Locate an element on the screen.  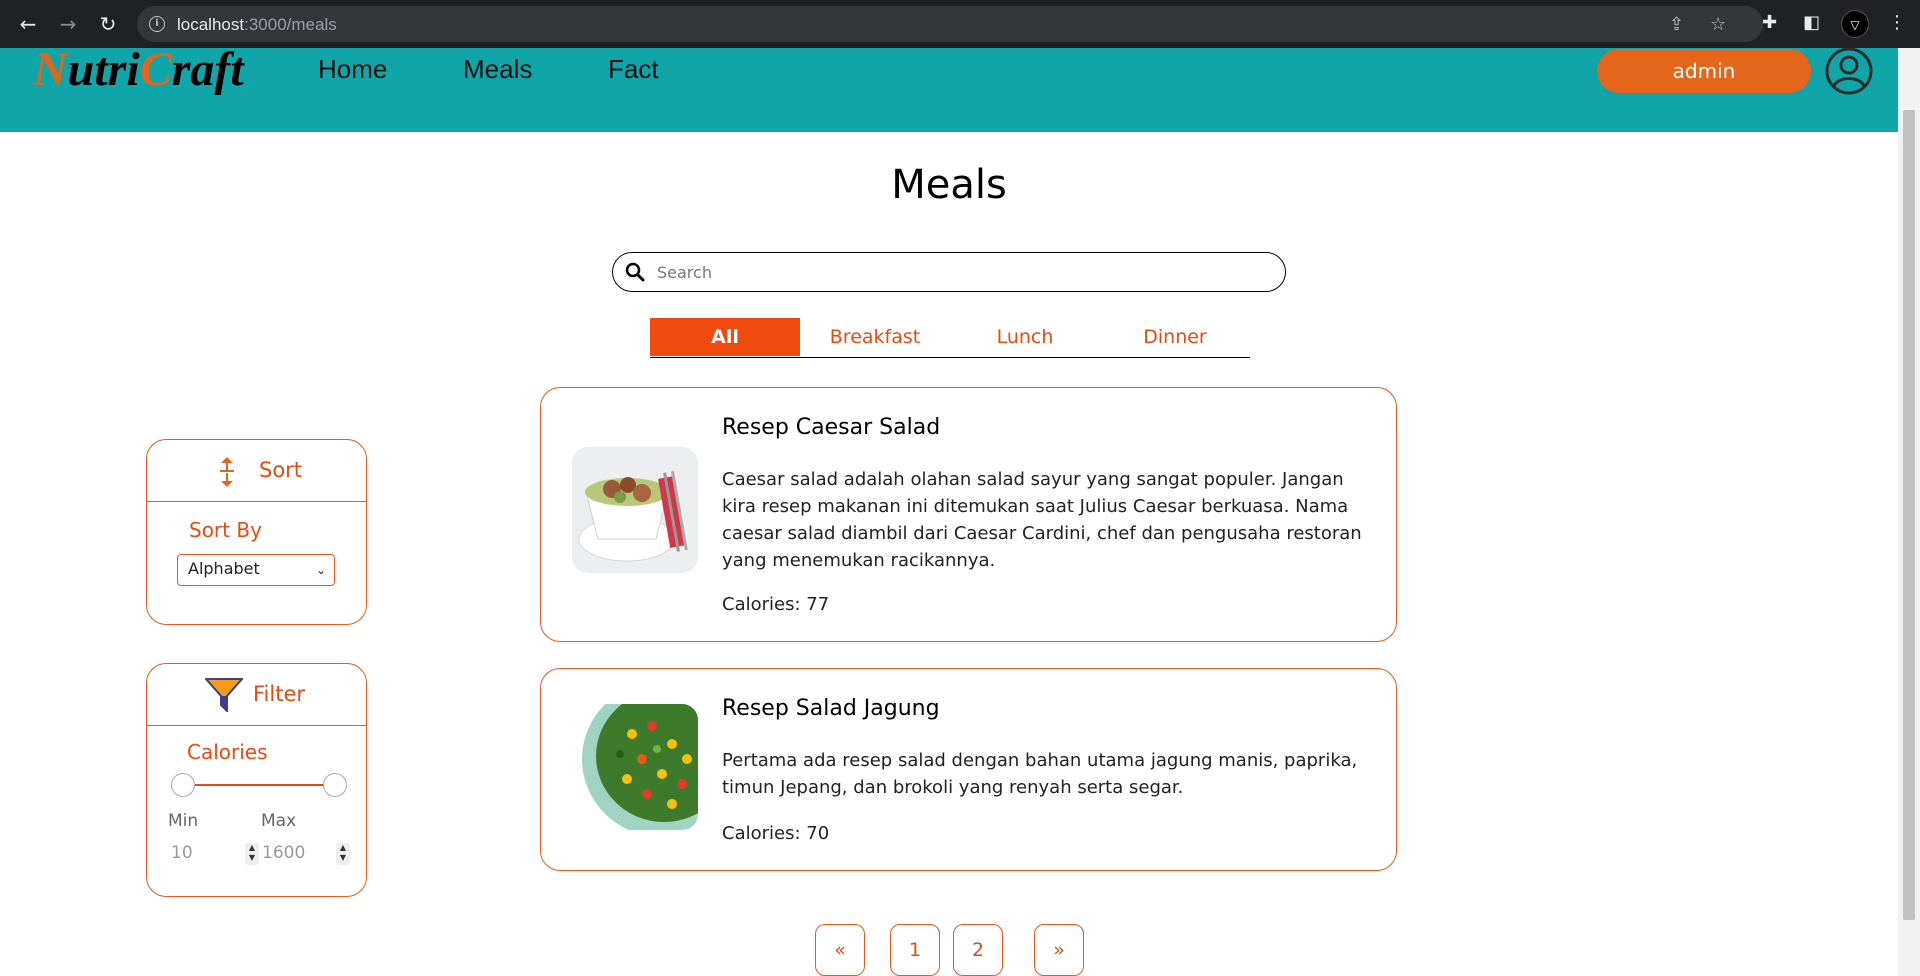
sort-by-label: Sort By is located at coordinates (225, 530).